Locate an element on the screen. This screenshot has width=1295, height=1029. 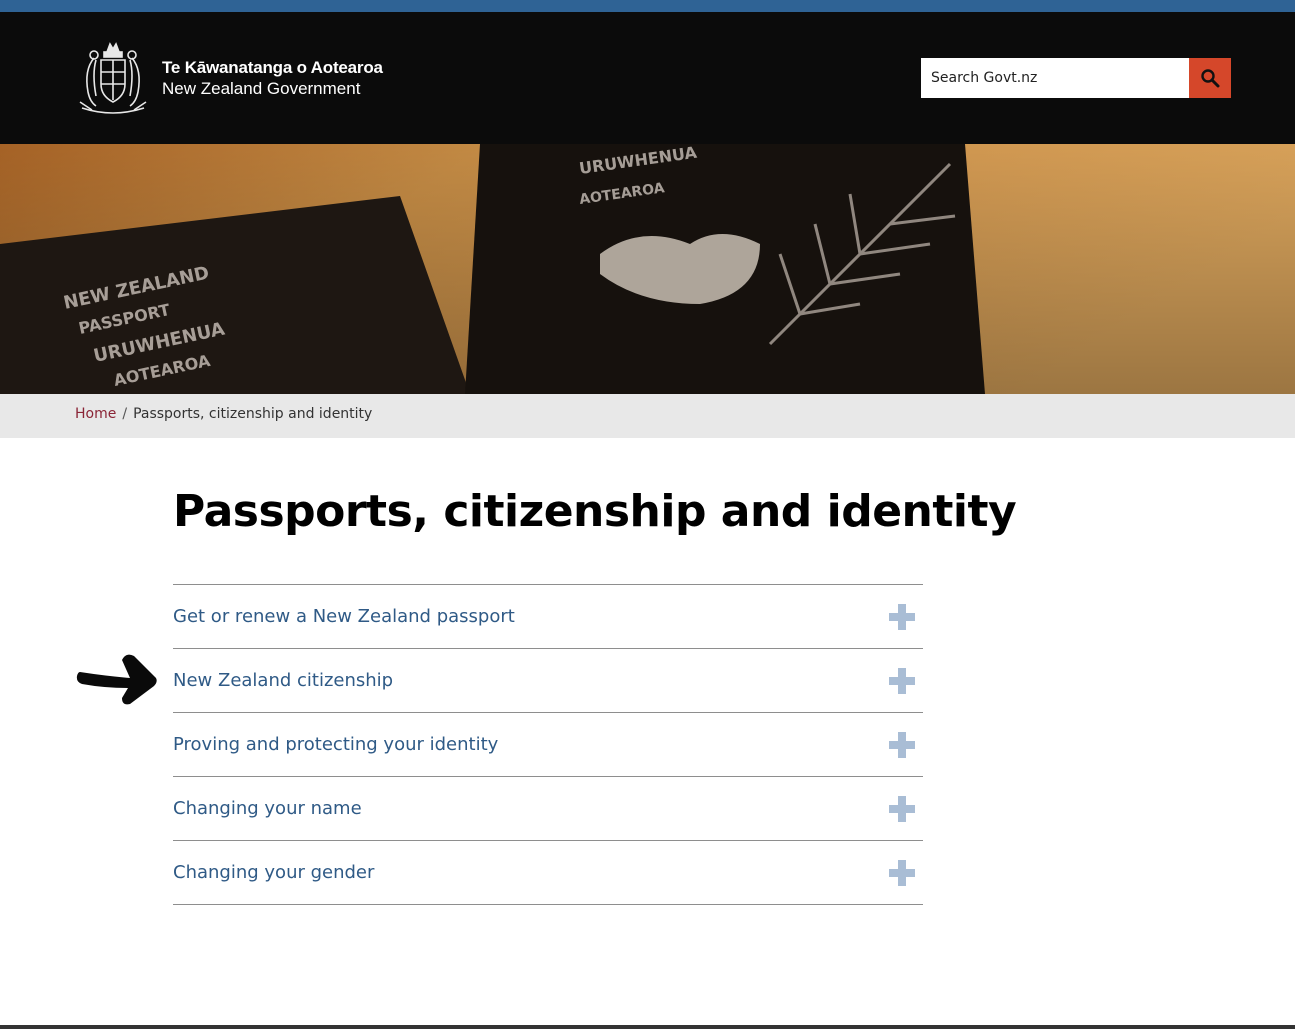
accordion-item-citizenship: New Zealand citizenship is located at coordinates (548, 681).